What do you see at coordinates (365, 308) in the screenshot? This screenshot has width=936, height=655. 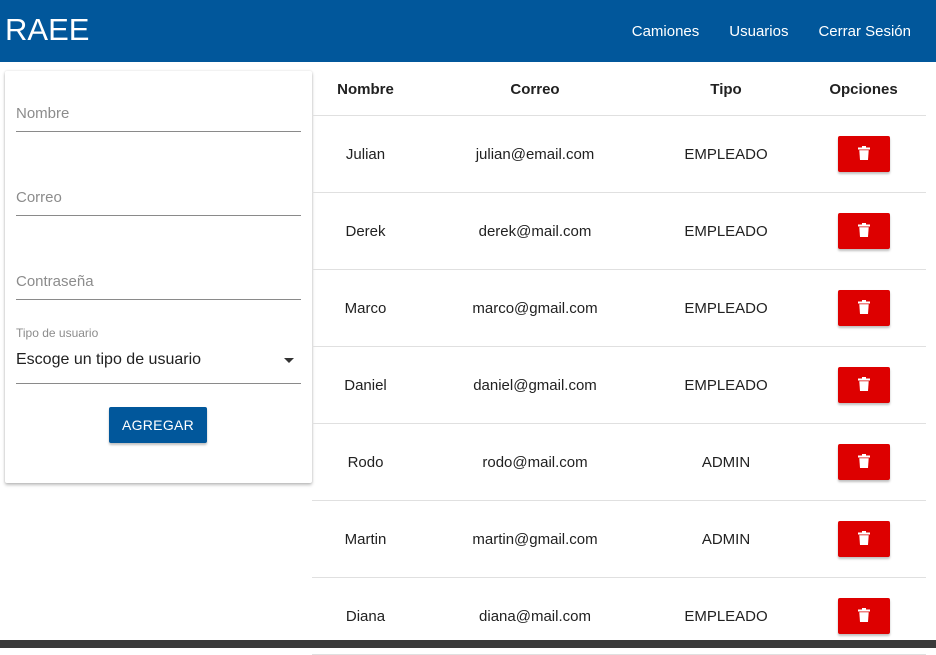 I see `cell-nombre: Marco` at bounding box center [365, 308].